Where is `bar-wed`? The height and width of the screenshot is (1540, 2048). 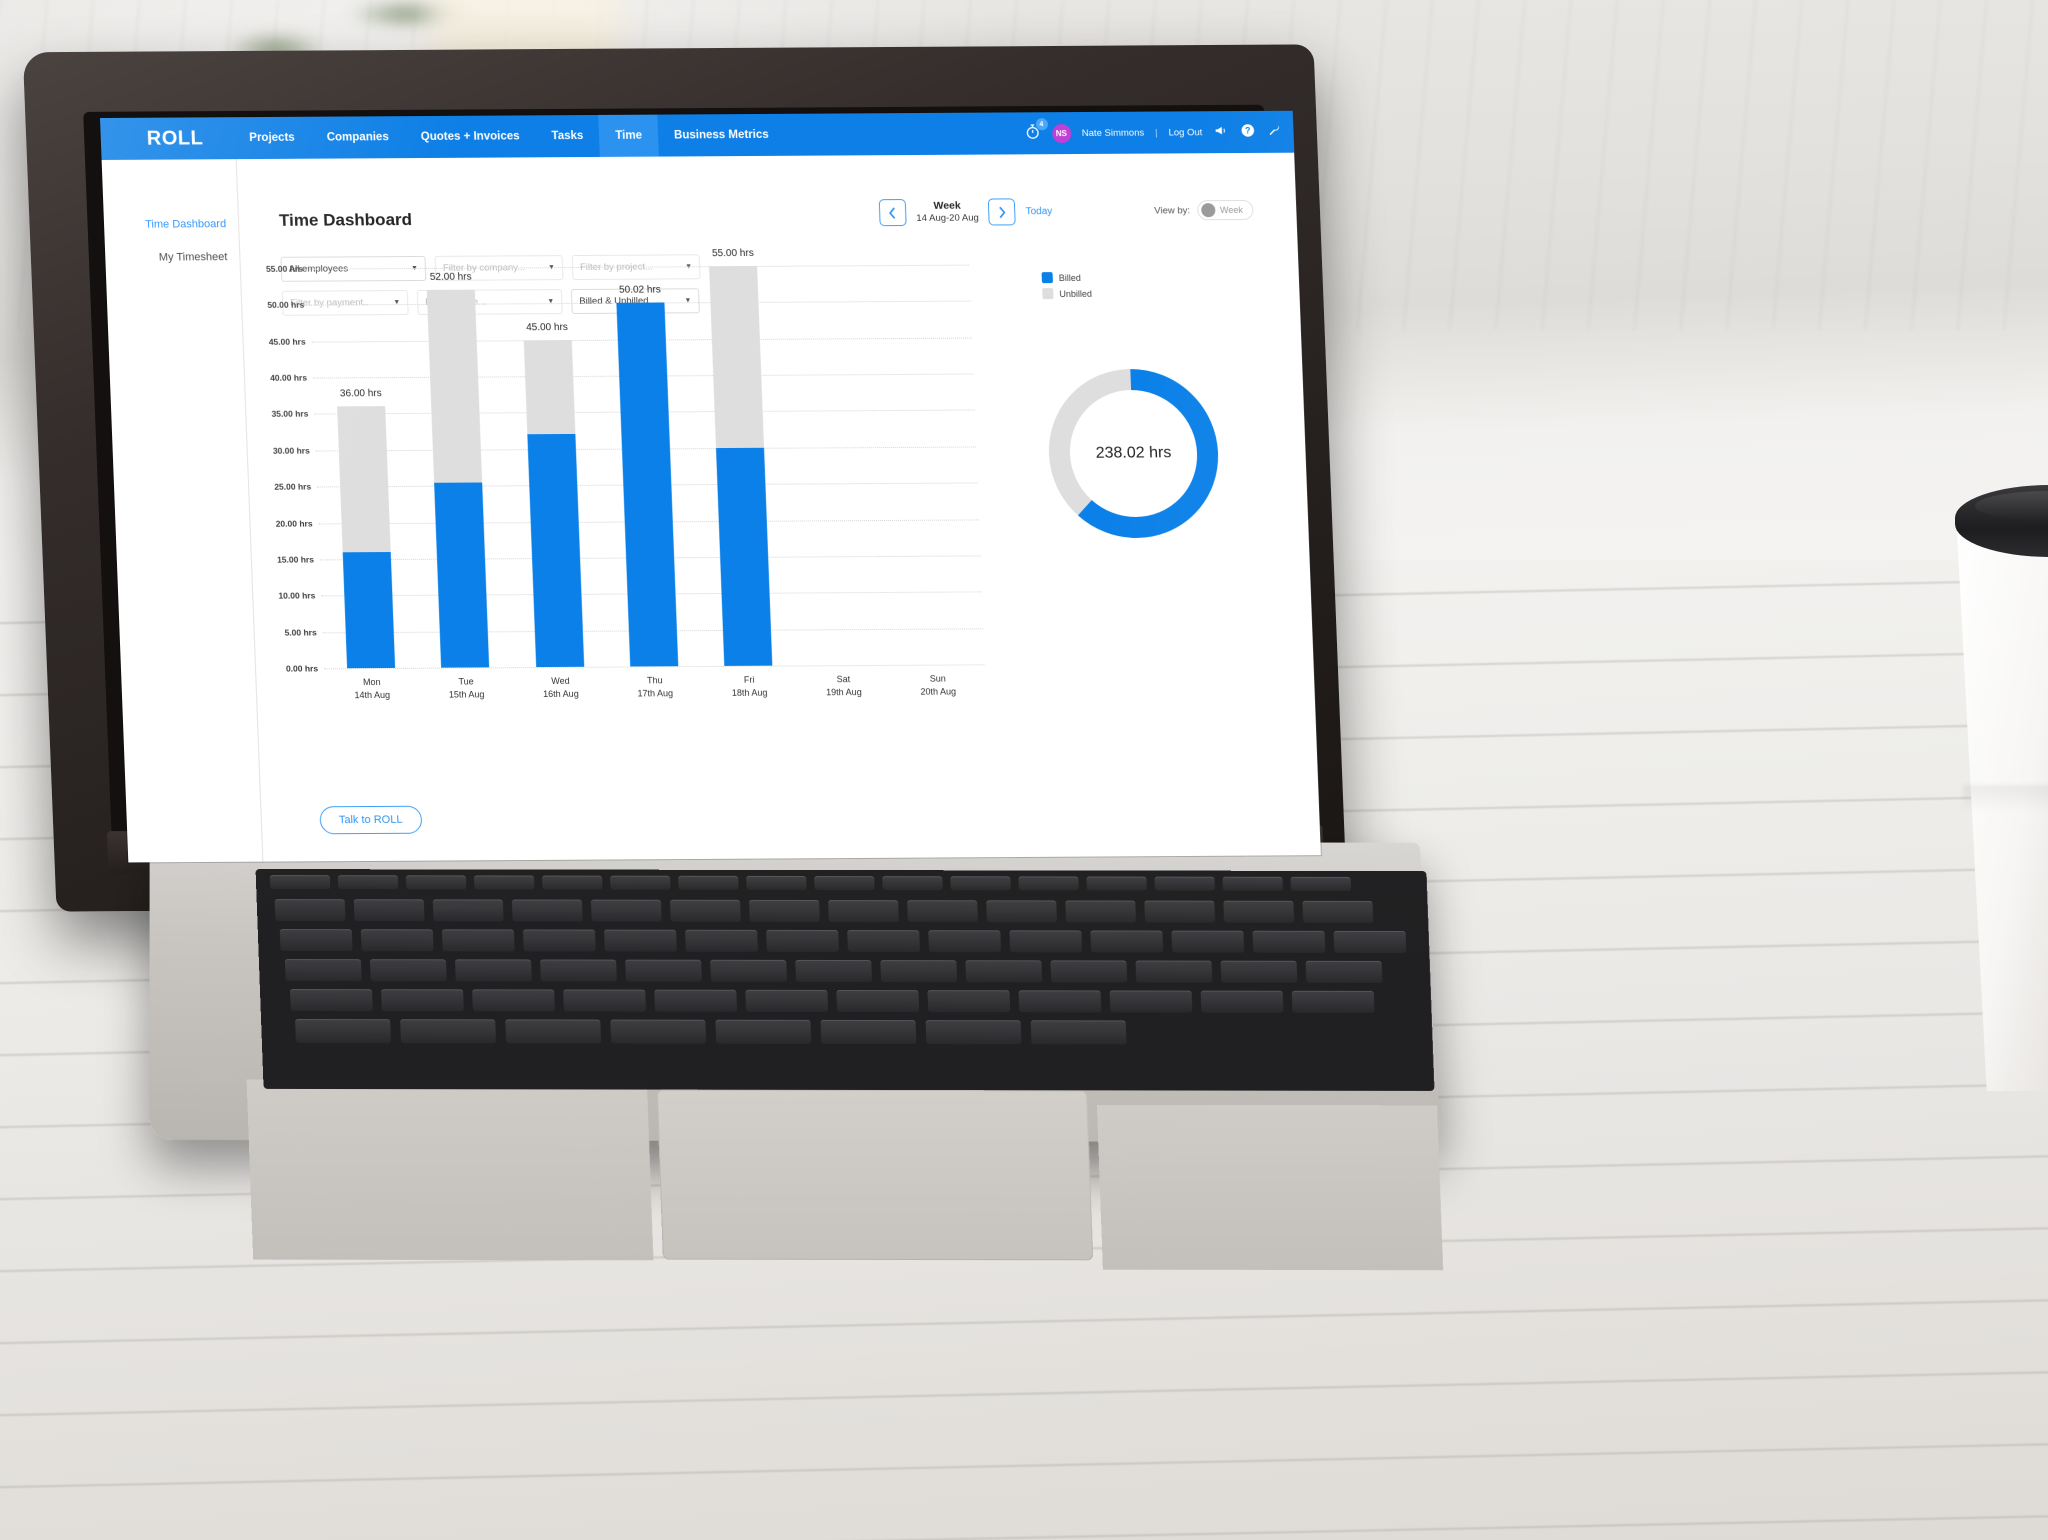
bar-wed is located at coordinates (553, 503).